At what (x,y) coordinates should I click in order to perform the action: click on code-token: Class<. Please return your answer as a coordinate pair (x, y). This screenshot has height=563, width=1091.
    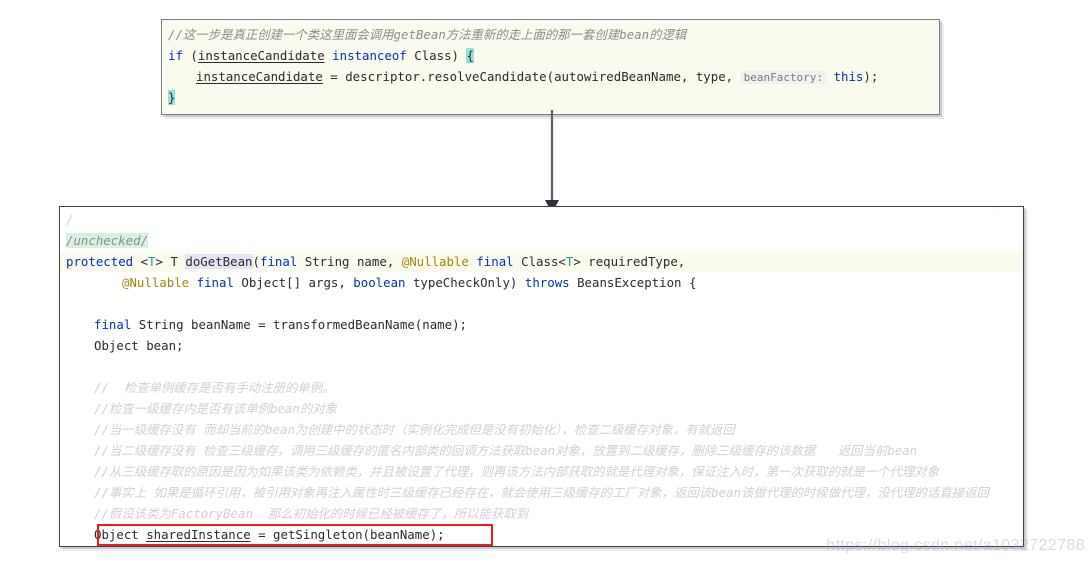
    Looking at the image, I should click on (539, 261).